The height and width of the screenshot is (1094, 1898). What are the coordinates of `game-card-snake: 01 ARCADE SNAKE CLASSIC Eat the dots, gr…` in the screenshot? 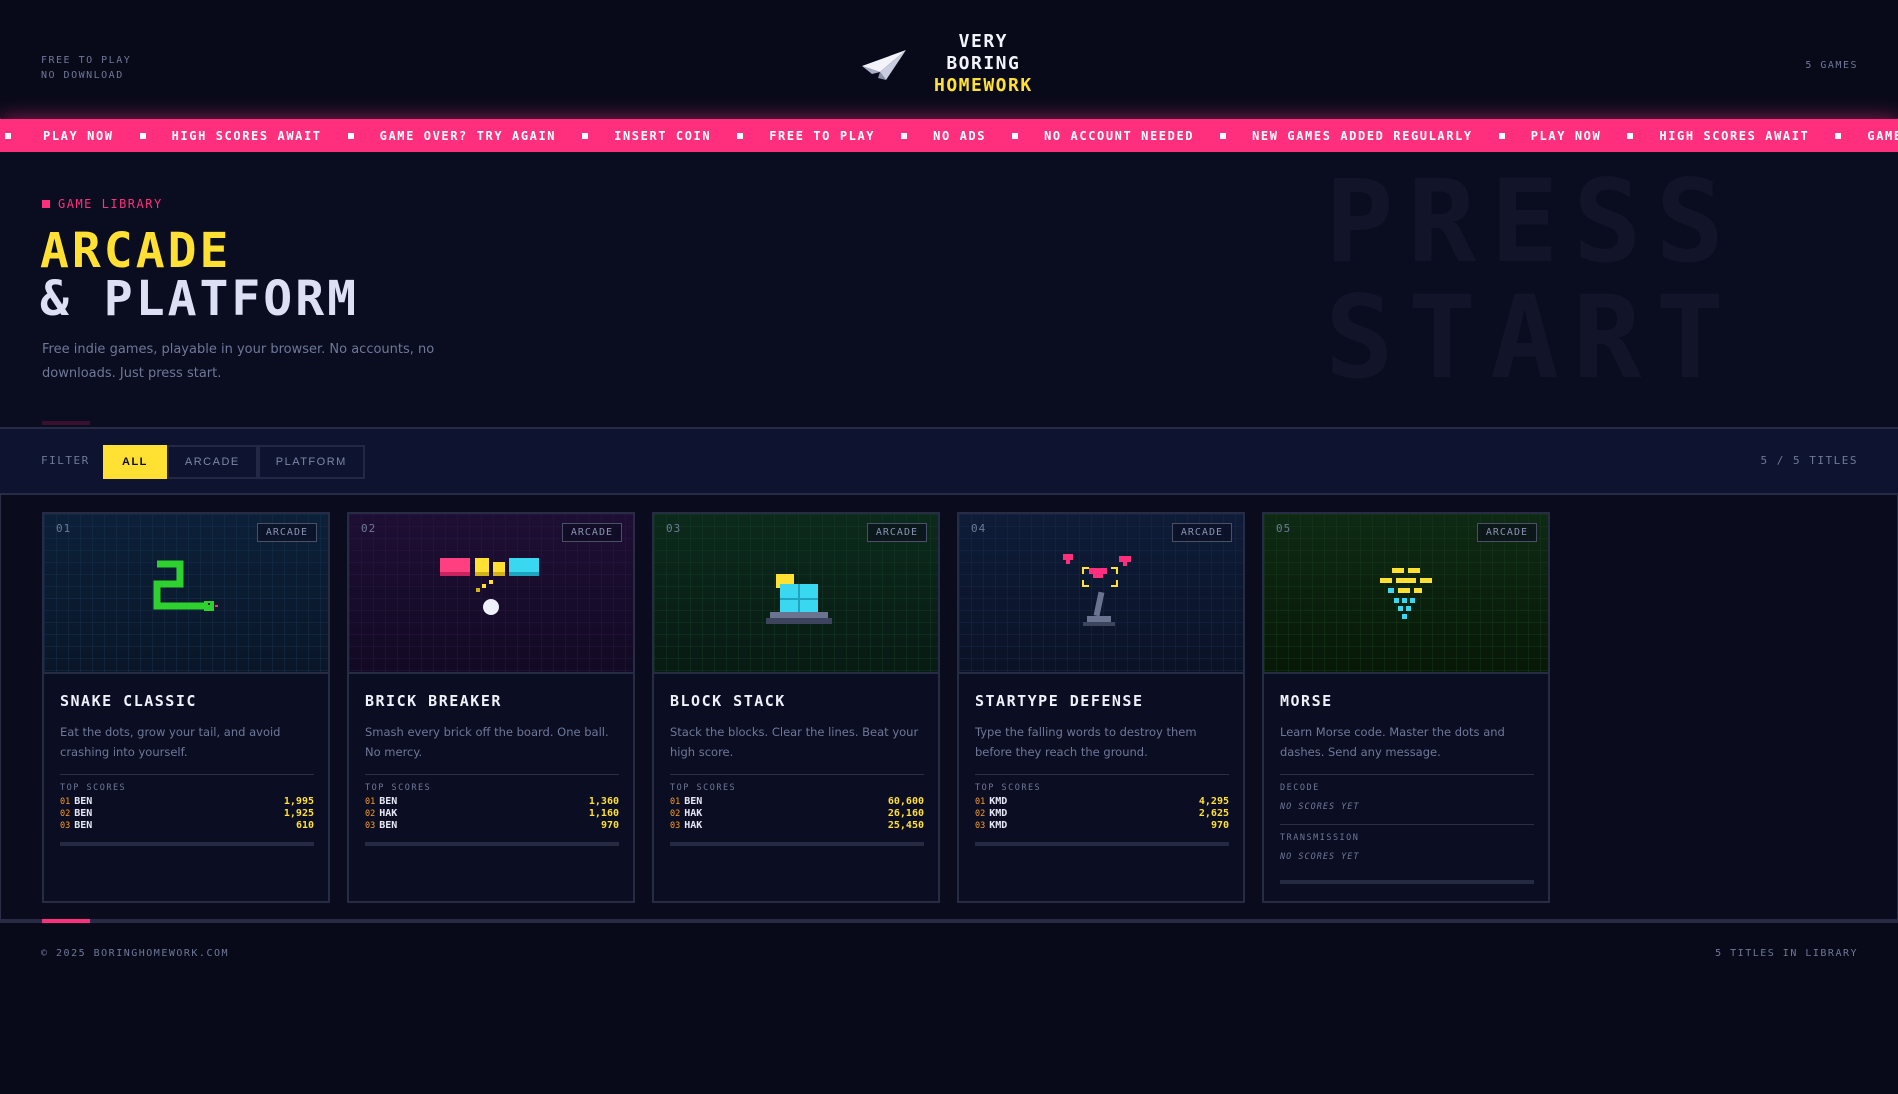 It's located at (186, 707).